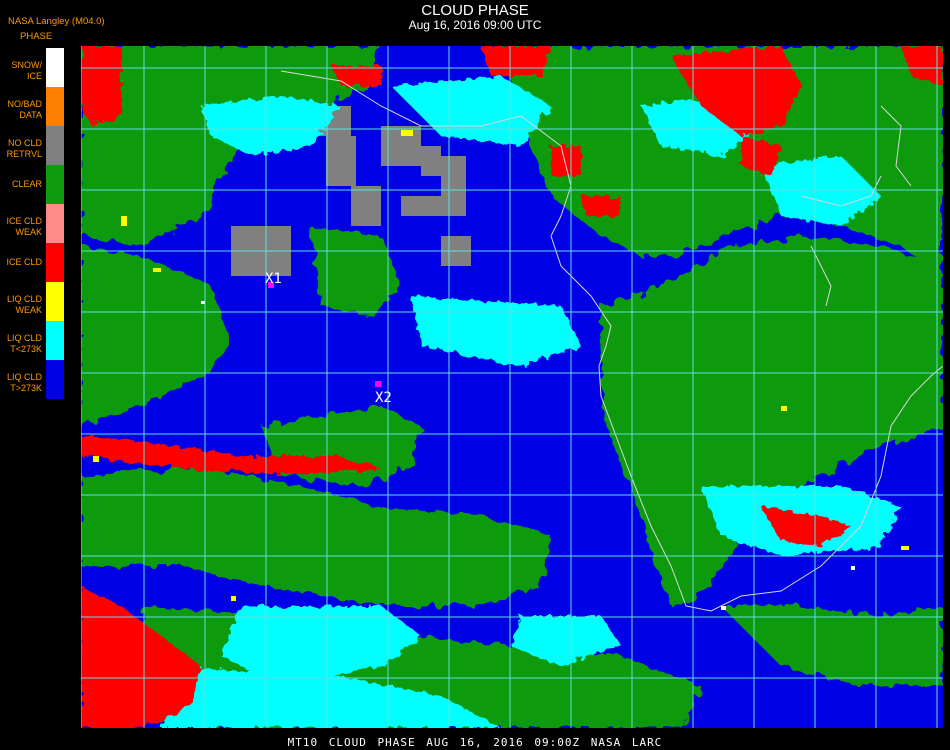  What do you see at coordinates (26, 184) in the screenshot?
I see `legend-label: CLEAR` at bounding box center [26, 184].